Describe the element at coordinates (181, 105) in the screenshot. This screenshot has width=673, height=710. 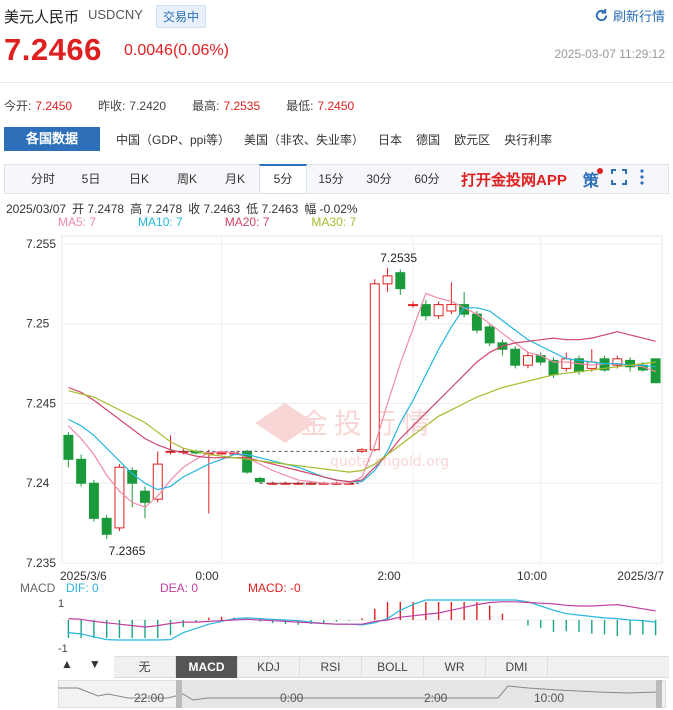
I see `quote-stats: 今开: 7.2450 昨收: 7.2420 最高: 7.2535 最低: 7.2450` at that location.